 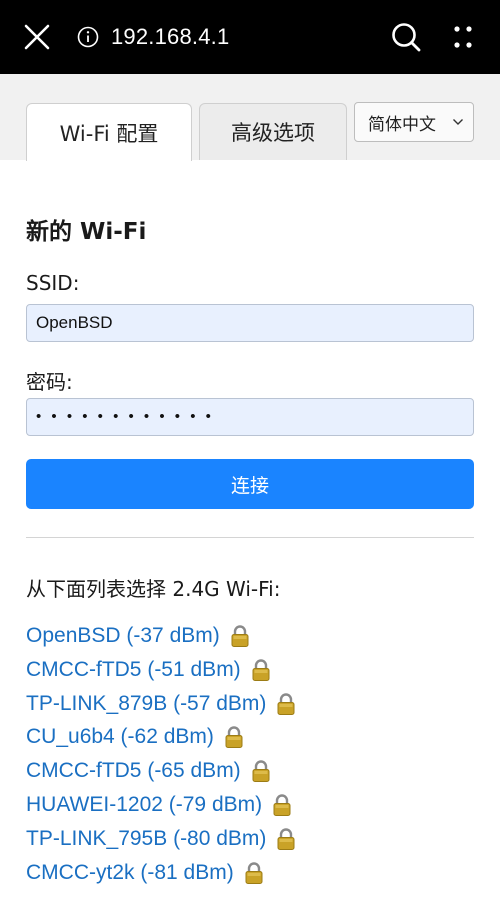 I want to click on network-item: TP-LINK_879B (-57 dBm), so click(x=161, y=704).